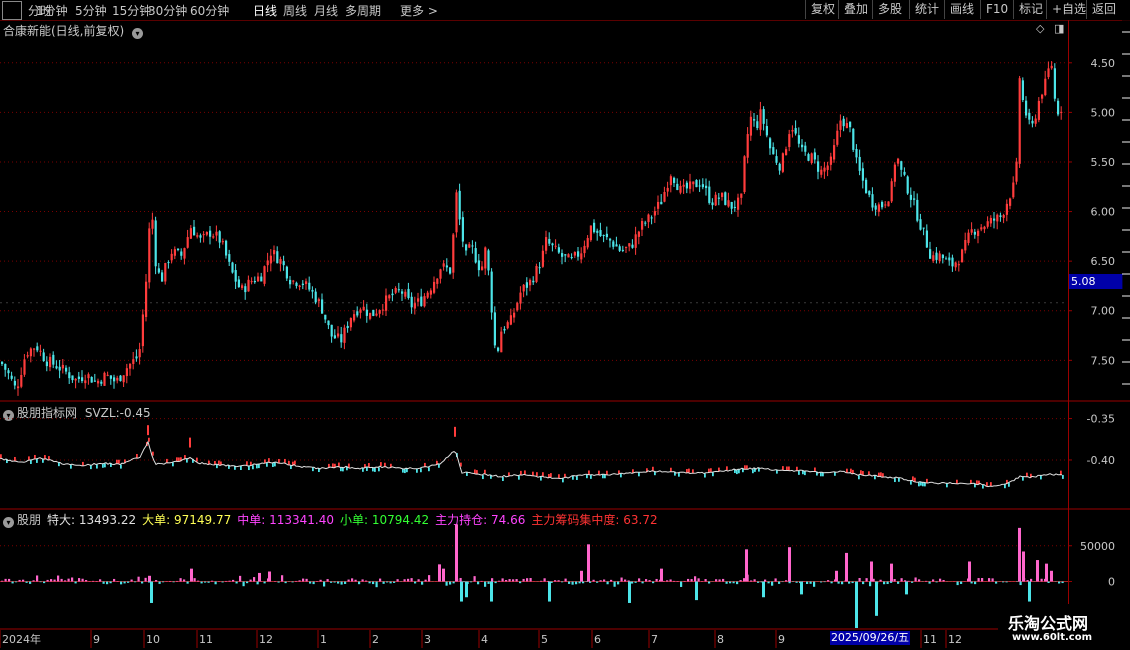 This screenshot has height=650, width=1130. What do you see at coordinates (1097, 546) in the screenshot?
I see `flow-axis-label: 50000` at bounding box center [1097, 546].